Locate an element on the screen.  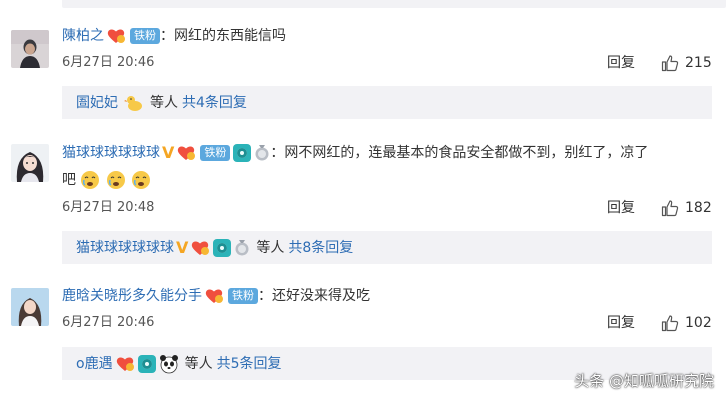
comment-text-continued: 吧 is located at coordinates (69, 180).